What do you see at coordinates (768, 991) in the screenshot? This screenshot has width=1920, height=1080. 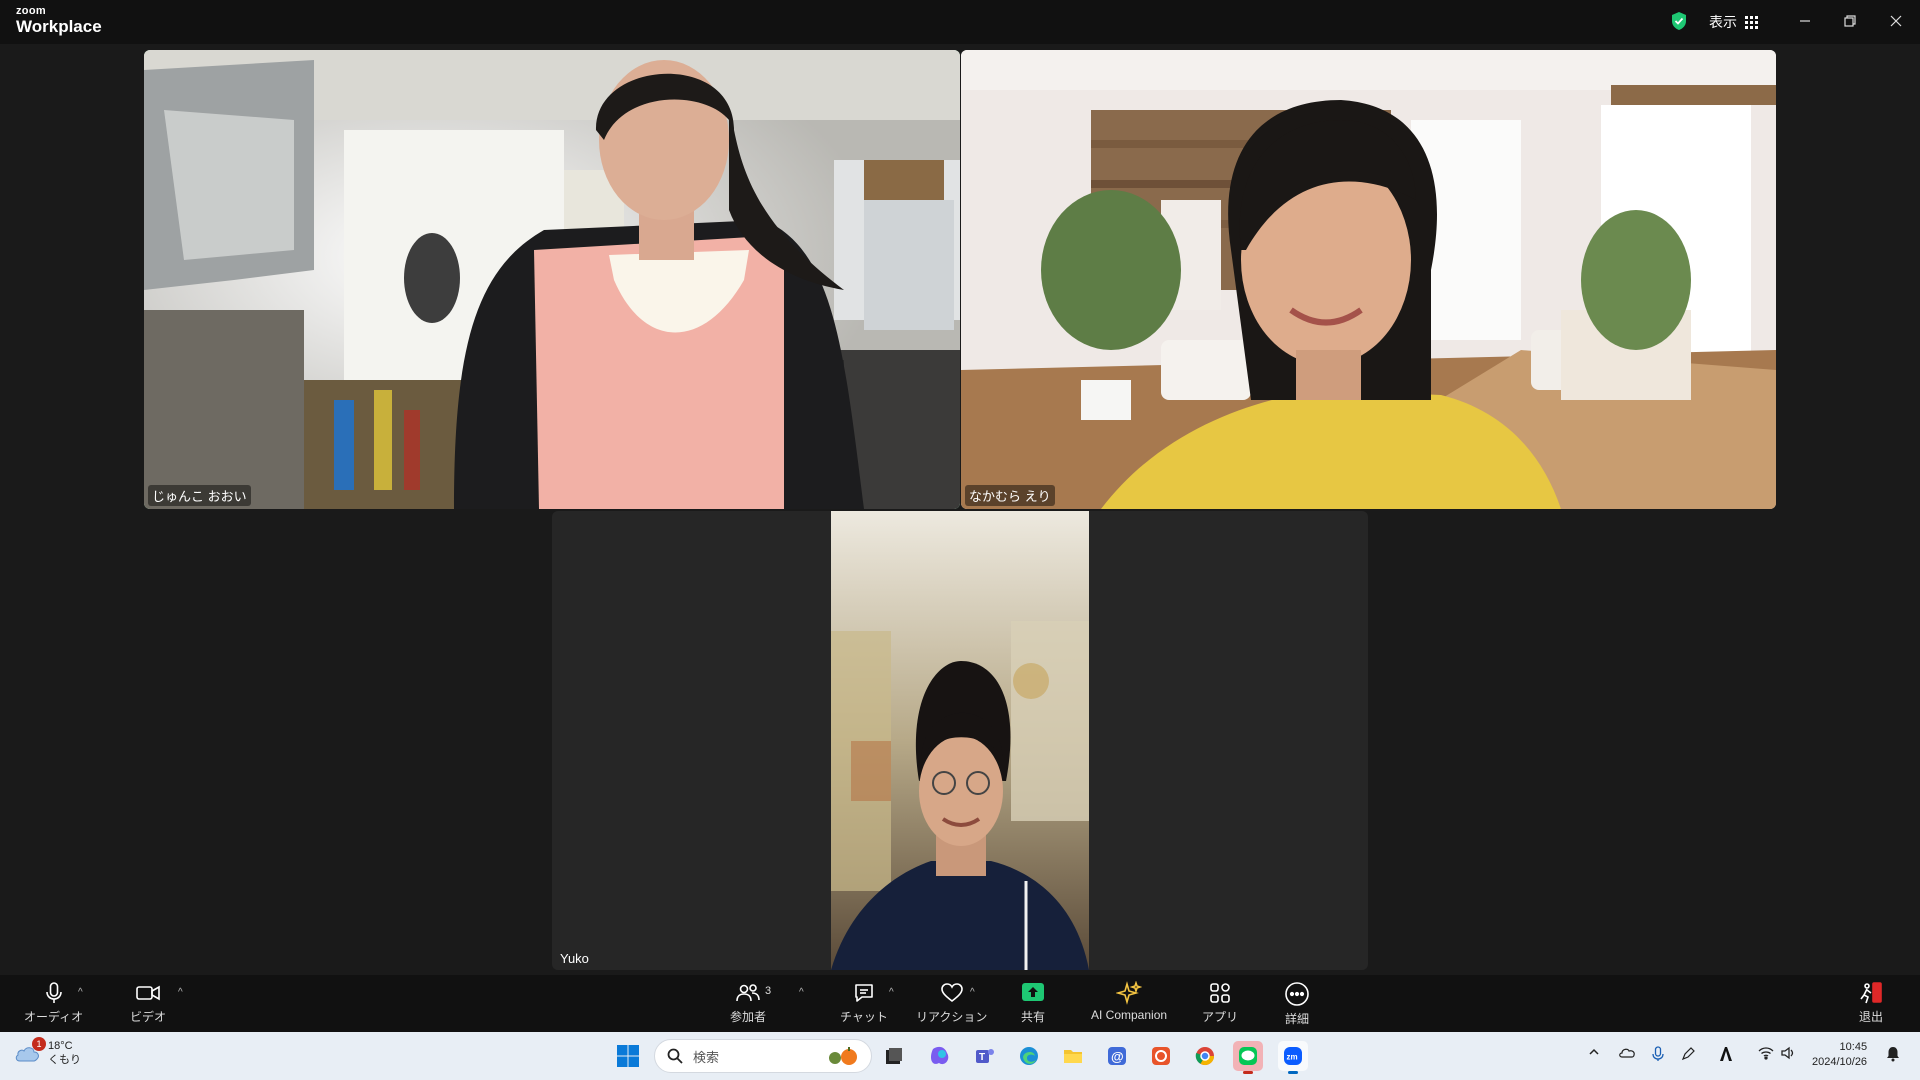 I see `participants-count: 3` at bounding box center [768, 991].